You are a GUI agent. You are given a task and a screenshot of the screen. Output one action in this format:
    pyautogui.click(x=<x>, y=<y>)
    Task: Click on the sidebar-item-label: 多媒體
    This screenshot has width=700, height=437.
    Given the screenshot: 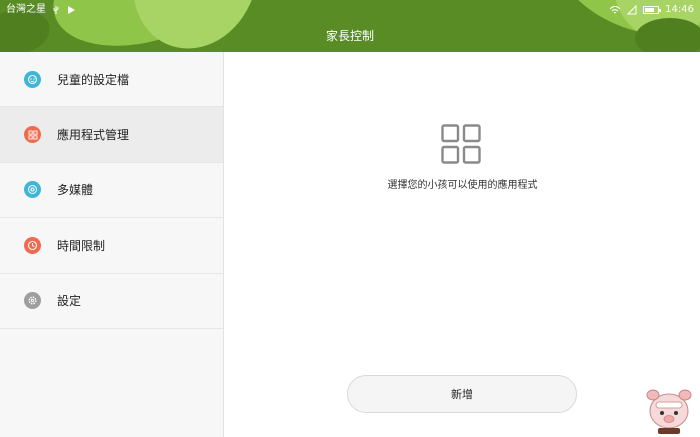 What is the action you would take?
    pyautogui.click(x=75, y=190)
    